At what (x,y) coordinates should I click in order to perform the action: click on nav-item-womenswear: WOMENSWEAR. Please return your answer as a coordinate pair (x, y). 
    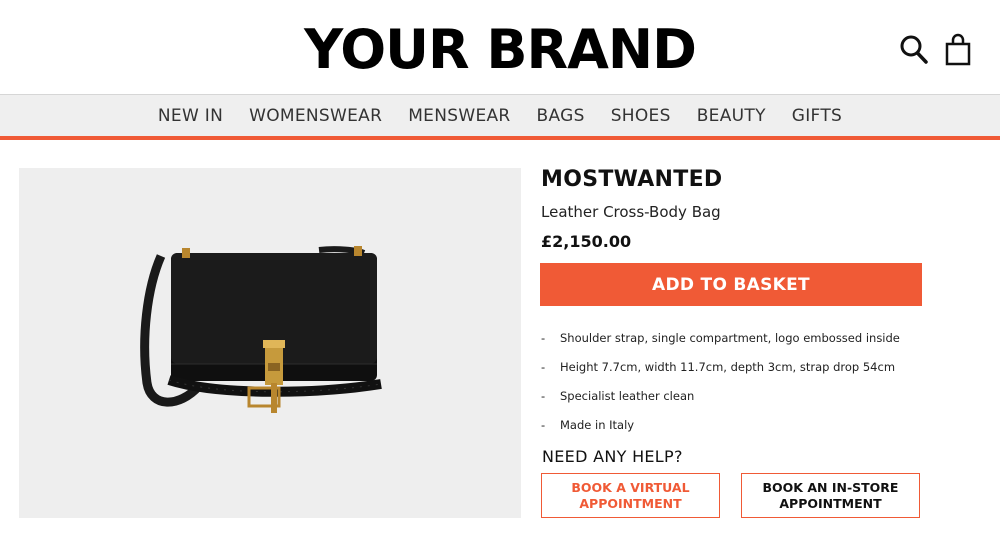
    Looking at the image, I should click on (315, 116).